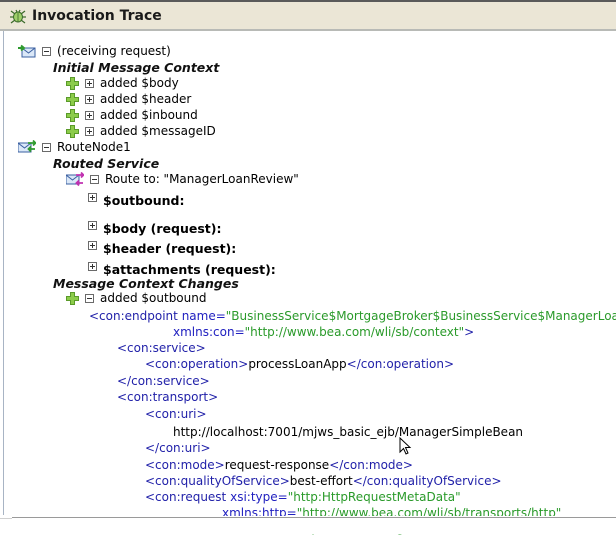  I want to click on change-item-label: added $outbound, so click(153, 298).